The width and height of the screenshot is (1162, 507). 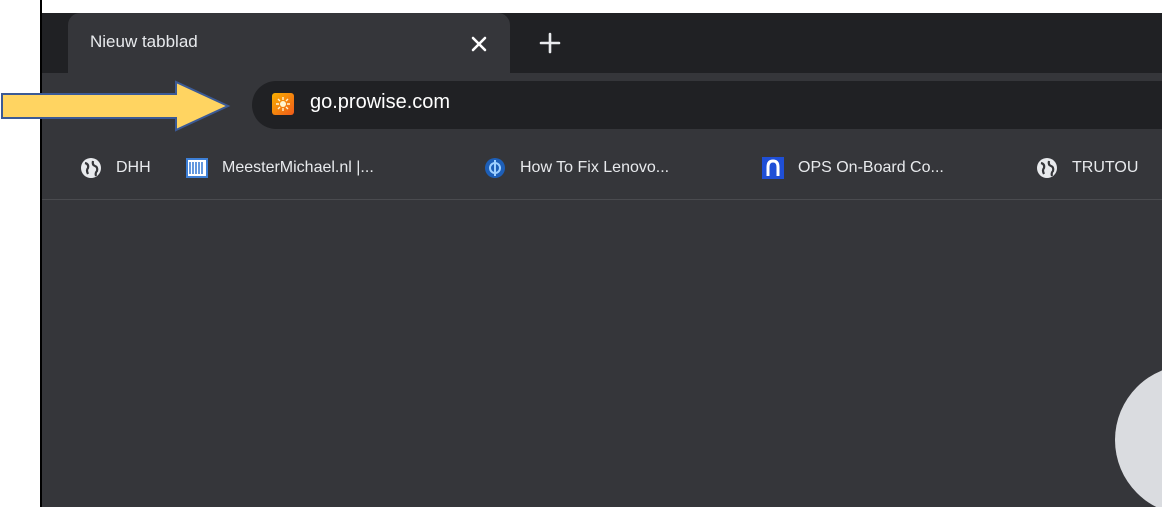 I want to click on meestermichael-icon, so click(x=197, y=168).